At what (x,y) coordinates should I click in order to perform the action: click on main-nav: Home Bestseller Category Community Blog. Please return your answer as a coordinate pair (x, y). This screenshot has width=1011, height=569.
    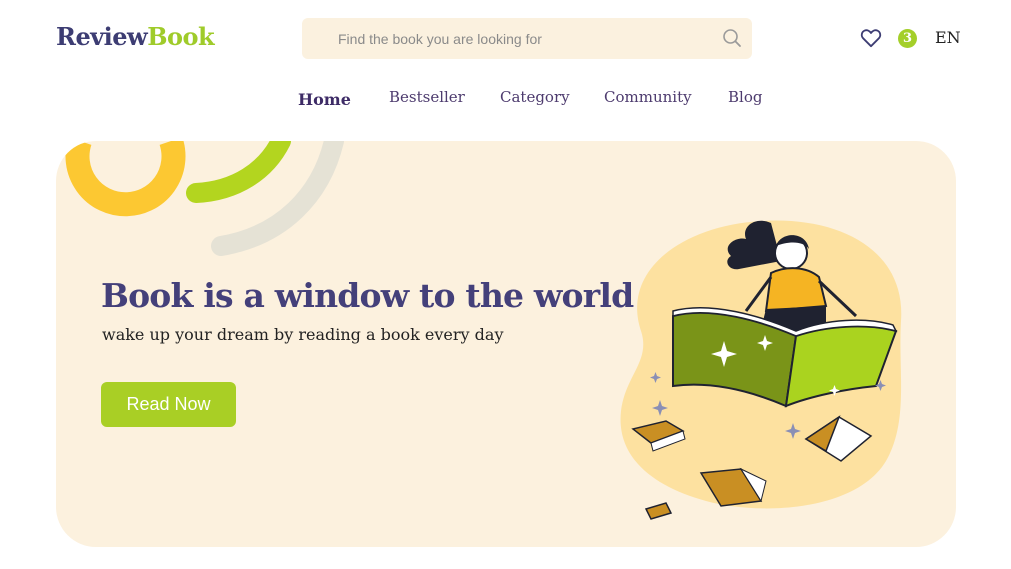
    Looking at the image, I should click on (505, 100).